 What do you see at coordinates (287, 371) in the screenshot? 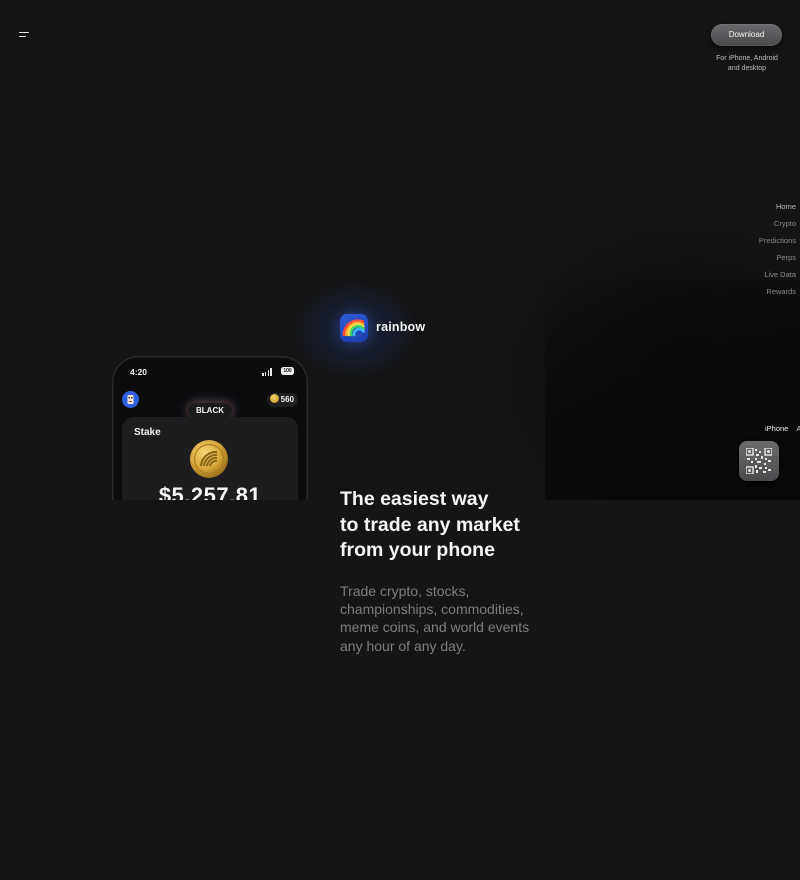
I see `battery-icon: 100` at bounding box center [287, 371].